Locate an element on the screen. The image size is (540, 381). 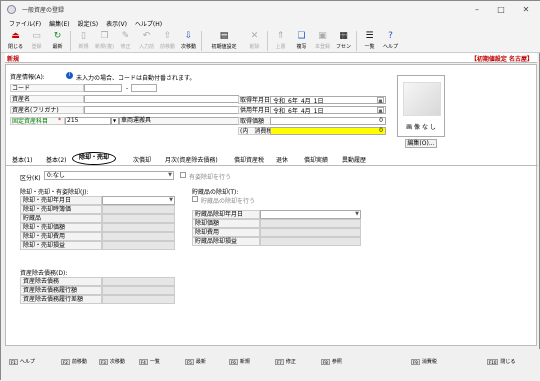
sticky-note-button: ▦ フセン is located at coordinates (343, 41).